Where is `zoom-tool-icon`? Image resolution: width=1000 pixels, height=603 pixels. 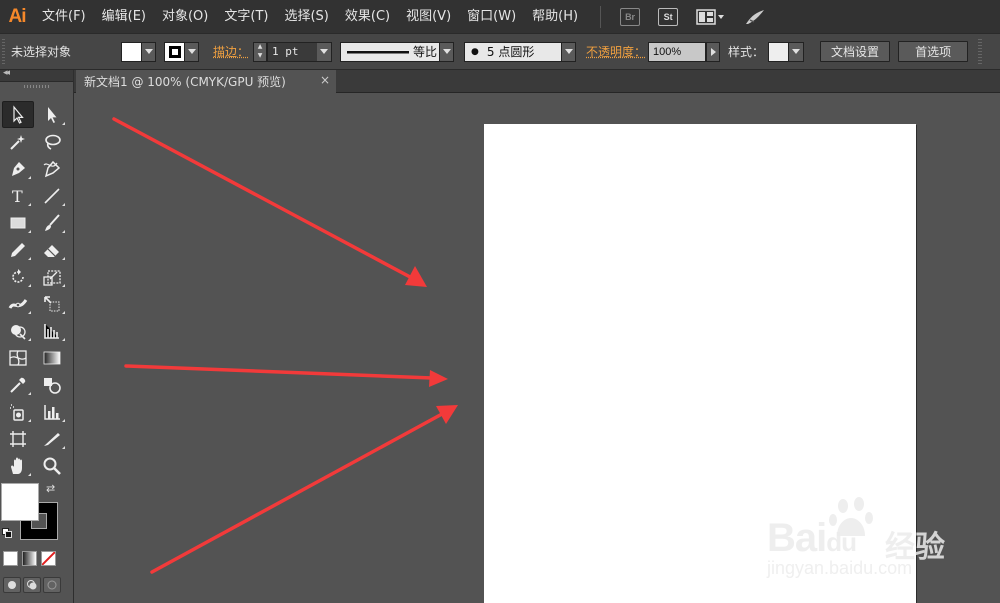 zoom-tool-icon is located at coordinates (52, 465).